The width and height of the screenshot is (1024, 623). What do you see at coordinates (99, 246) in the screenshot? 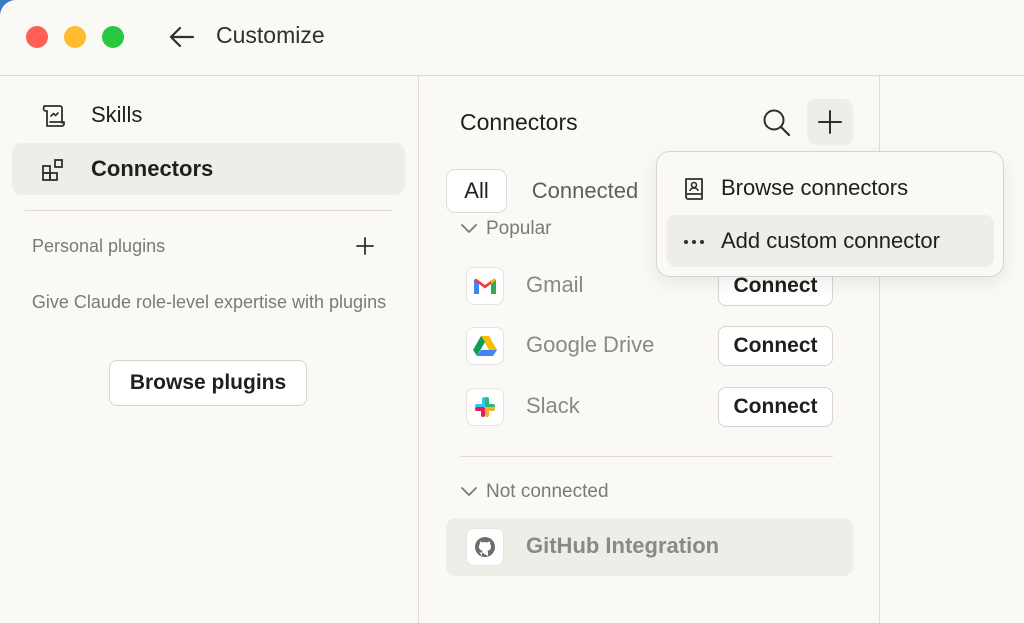
I see `personal-plugins-label: Personal plugins` at bounding box center [99, 246].